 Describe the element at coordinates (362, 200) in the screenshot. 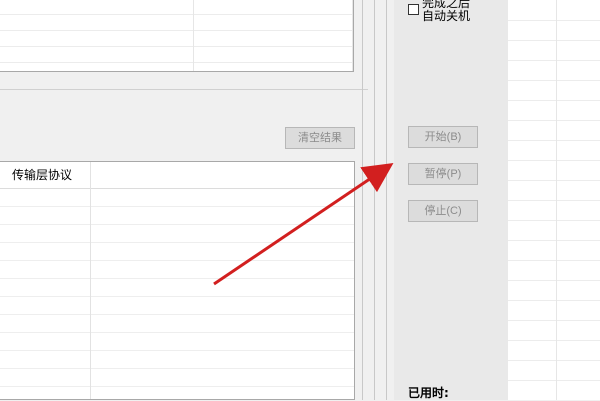

I see `splitter-left` at that location.